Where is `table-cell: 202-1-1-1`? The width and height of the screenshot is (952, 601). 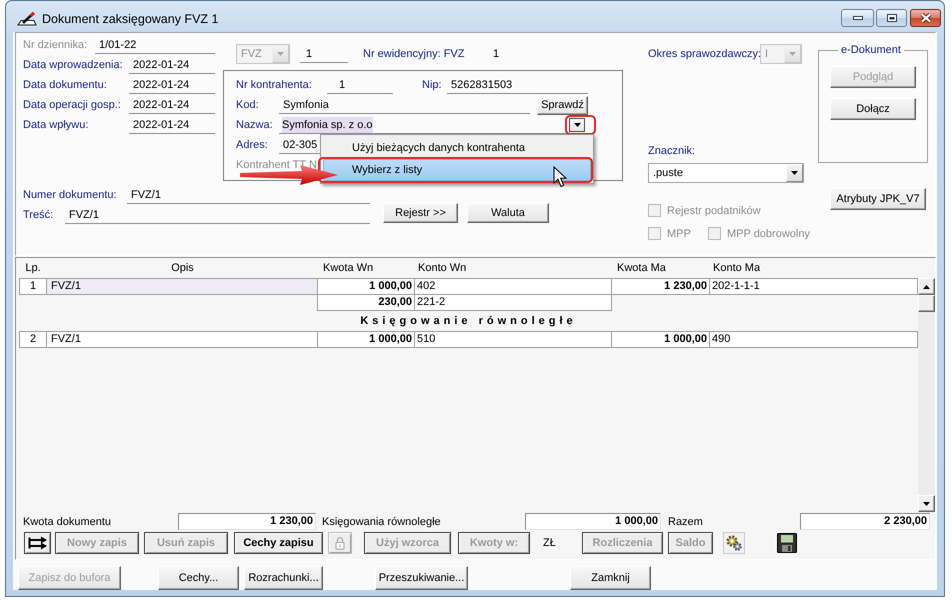
table-cell: 202-1-1-1 is located at coordinates (813, 286).